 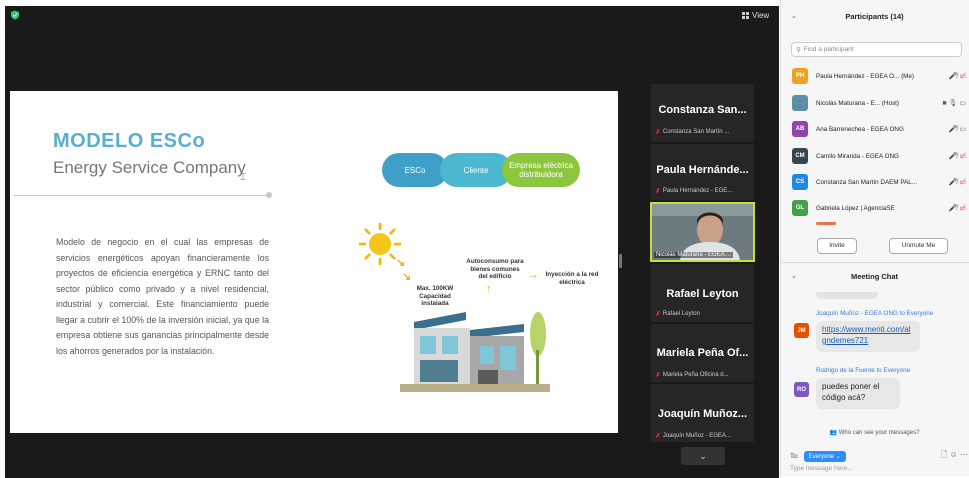 What do you see at coordinates (129, 141) in the screenshot?
I see `slide-title: MODELO ESCo` at bounding box center [129, 141].